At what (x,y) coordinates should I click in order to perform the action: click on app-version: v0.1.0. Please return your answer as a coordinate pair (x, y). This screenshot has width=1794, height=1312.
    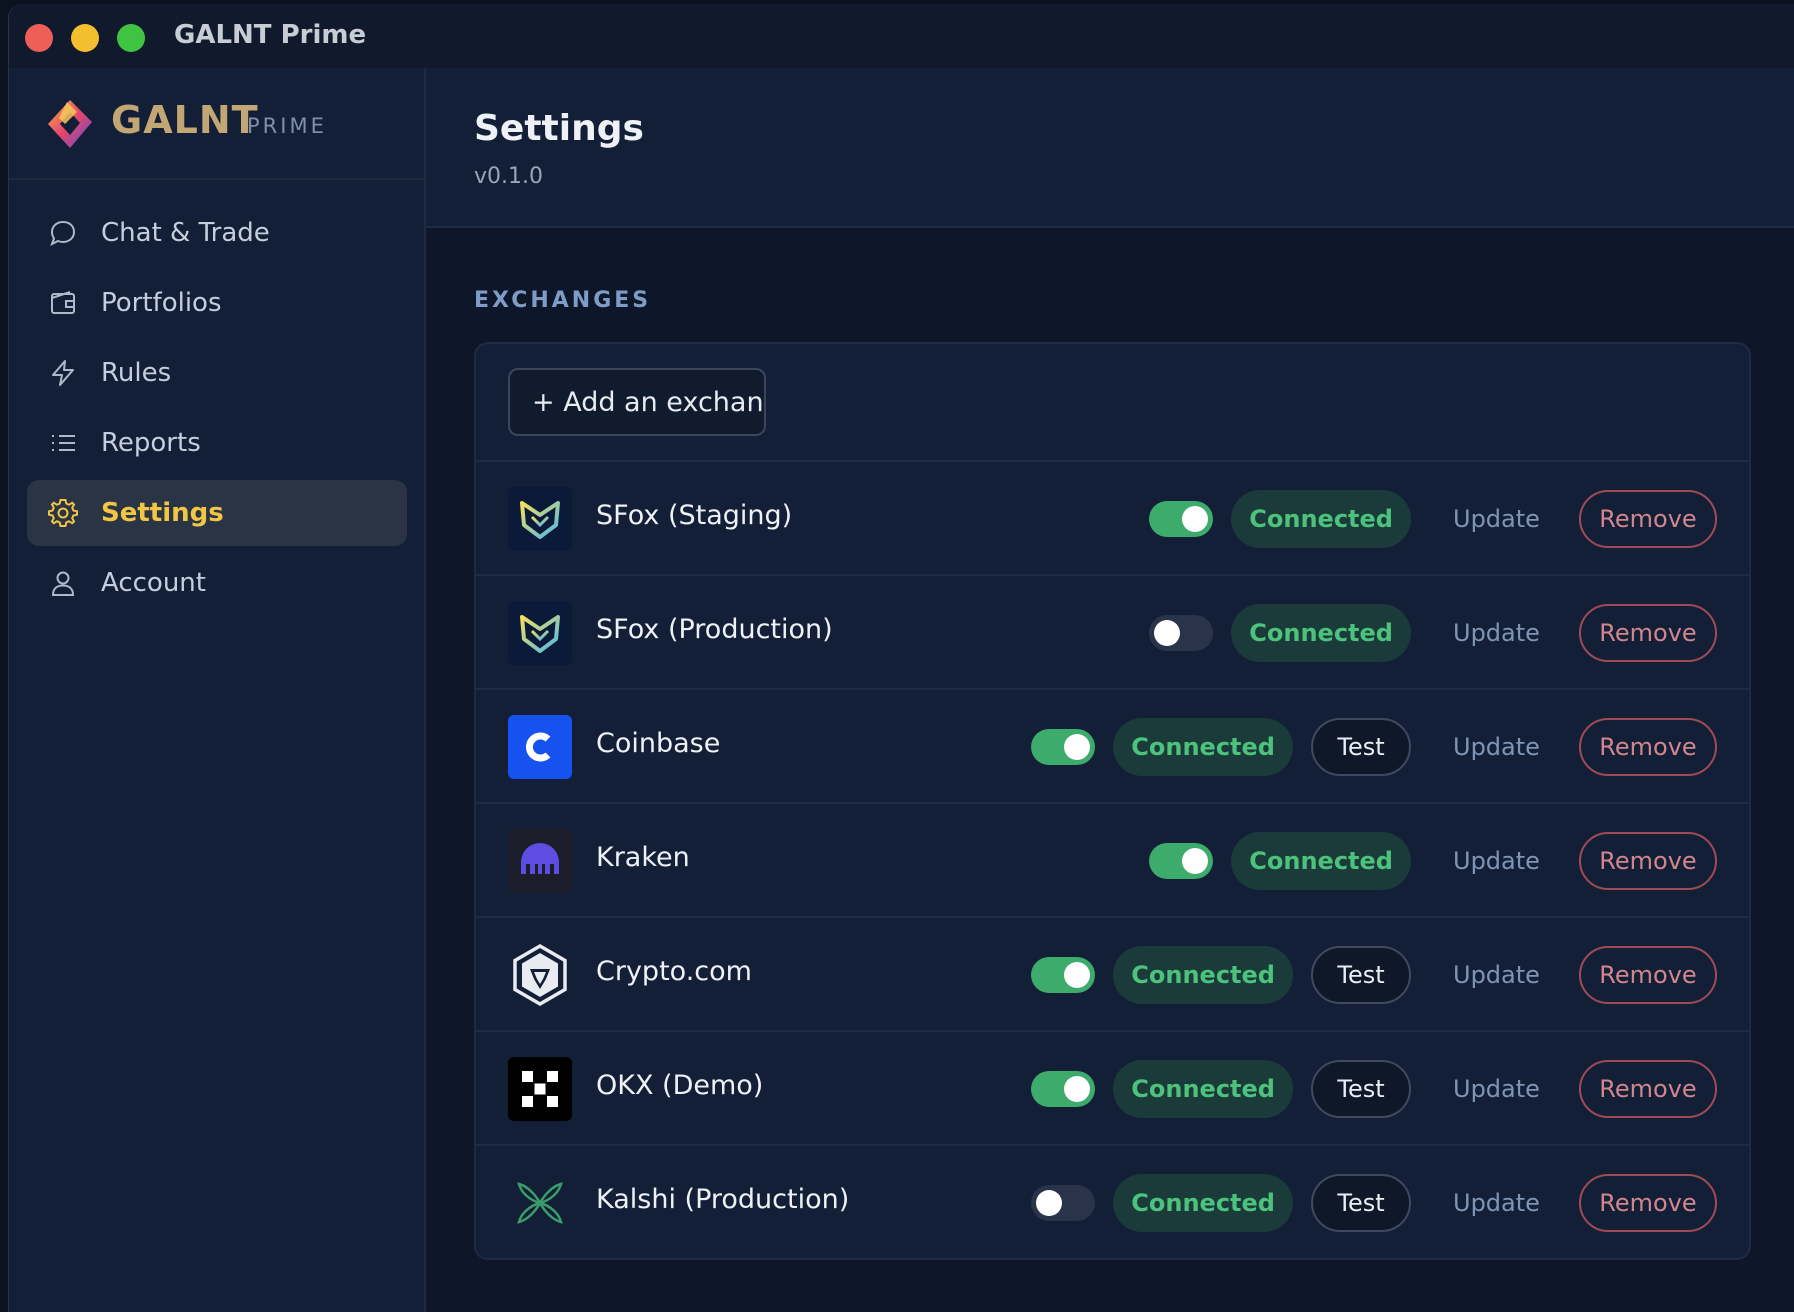
    Looking at the image, I should click on (508, 176).